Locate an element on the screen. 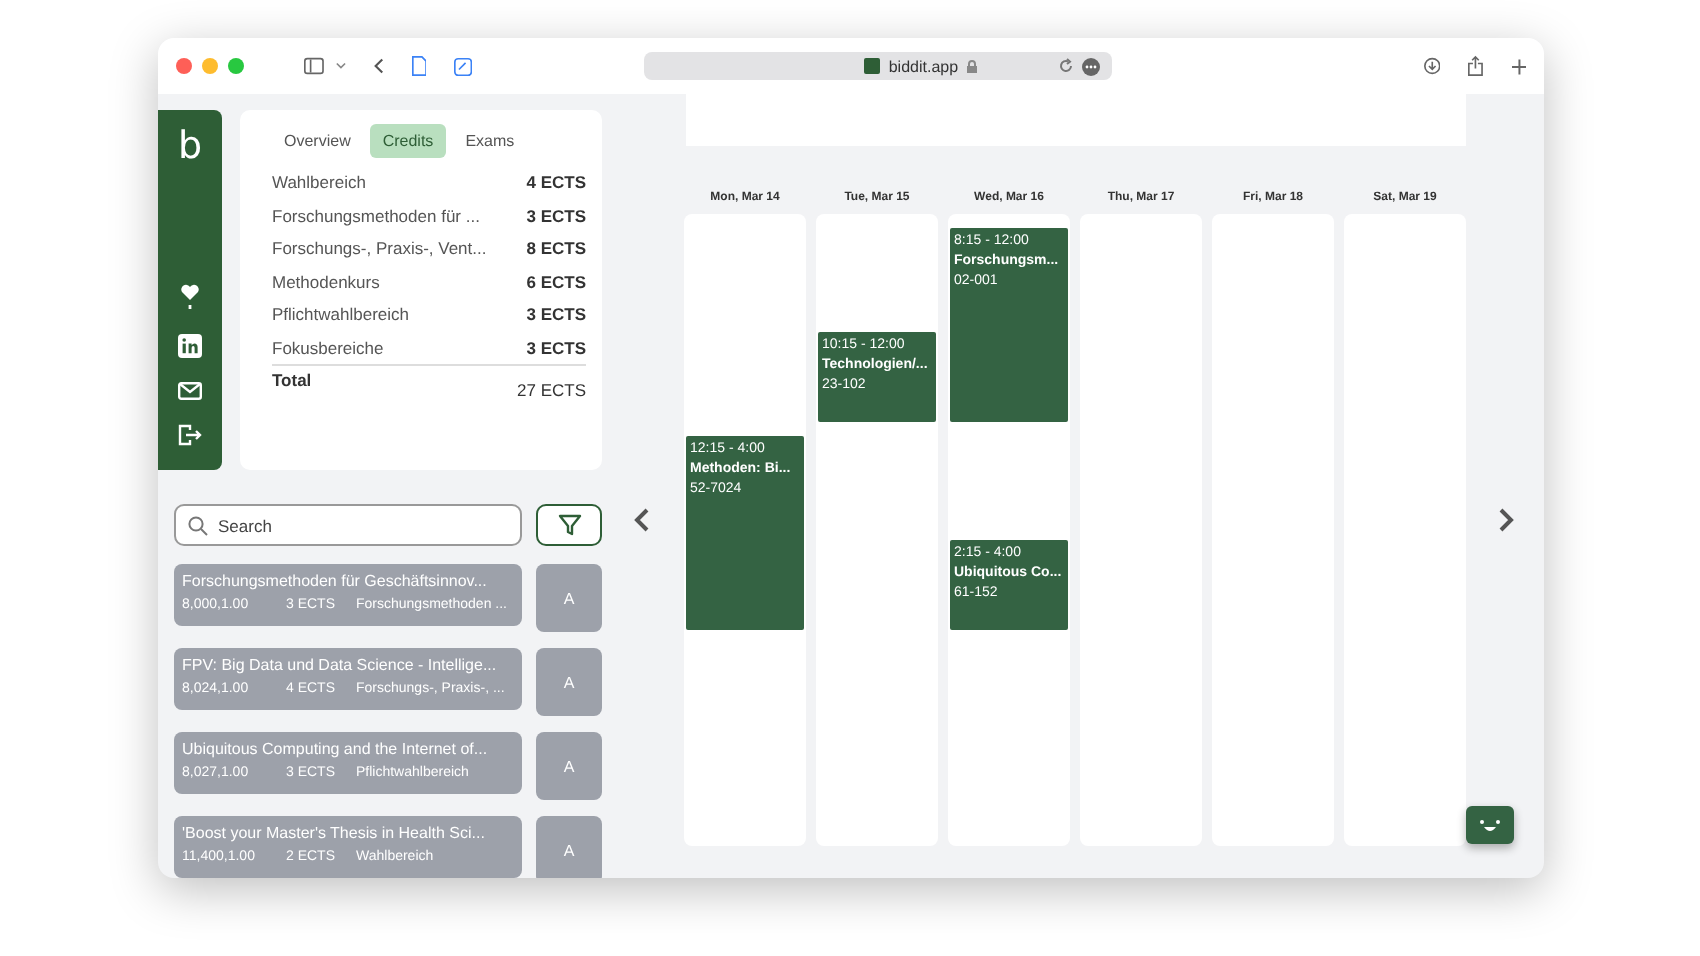  chat-button is located at coordinates (1490, 825).